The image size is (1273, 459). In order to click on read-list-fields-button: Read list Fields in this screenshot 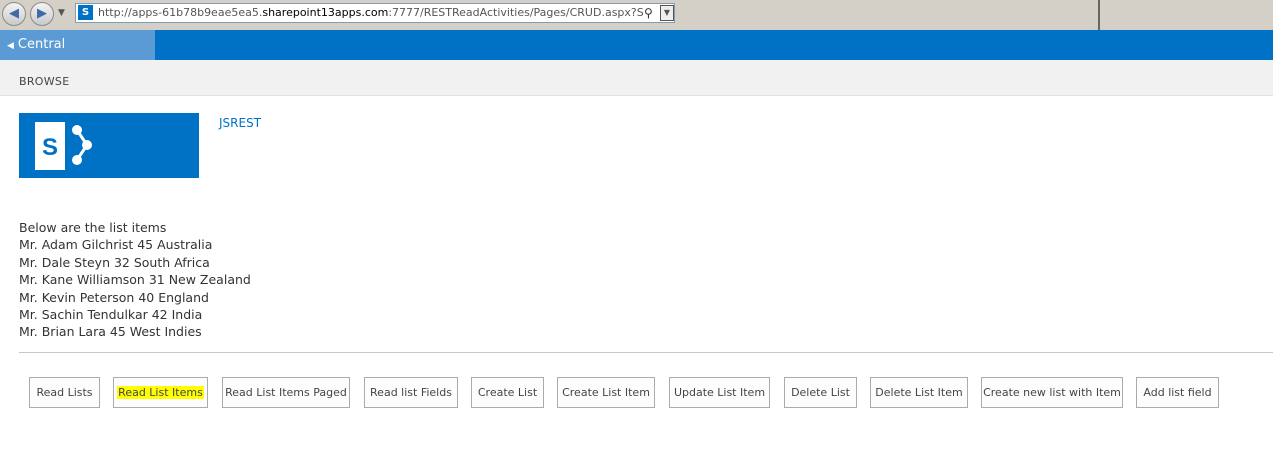, I will do `click(411, 392)`.